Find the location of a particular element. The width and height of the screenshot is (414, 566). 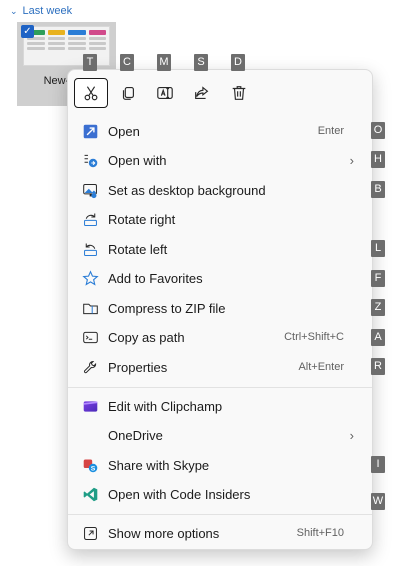

menu-item-edit-with-clipchamp: Edit with Clipchamp is located at coordinates (220, 406).